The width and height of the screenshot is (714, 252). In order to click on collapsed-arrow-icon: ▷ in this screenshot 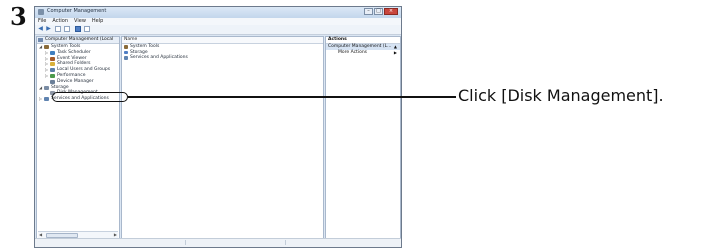, I will do `click(40, 99)`.